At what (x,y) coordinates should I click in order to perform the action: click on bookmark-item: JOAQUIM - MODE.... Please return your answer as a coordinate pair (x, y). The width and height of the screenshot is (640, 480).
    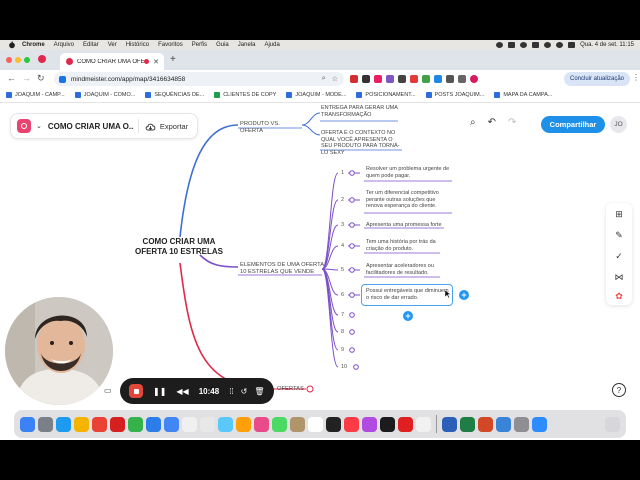
    Looking at the image, I should click on (316, 95).